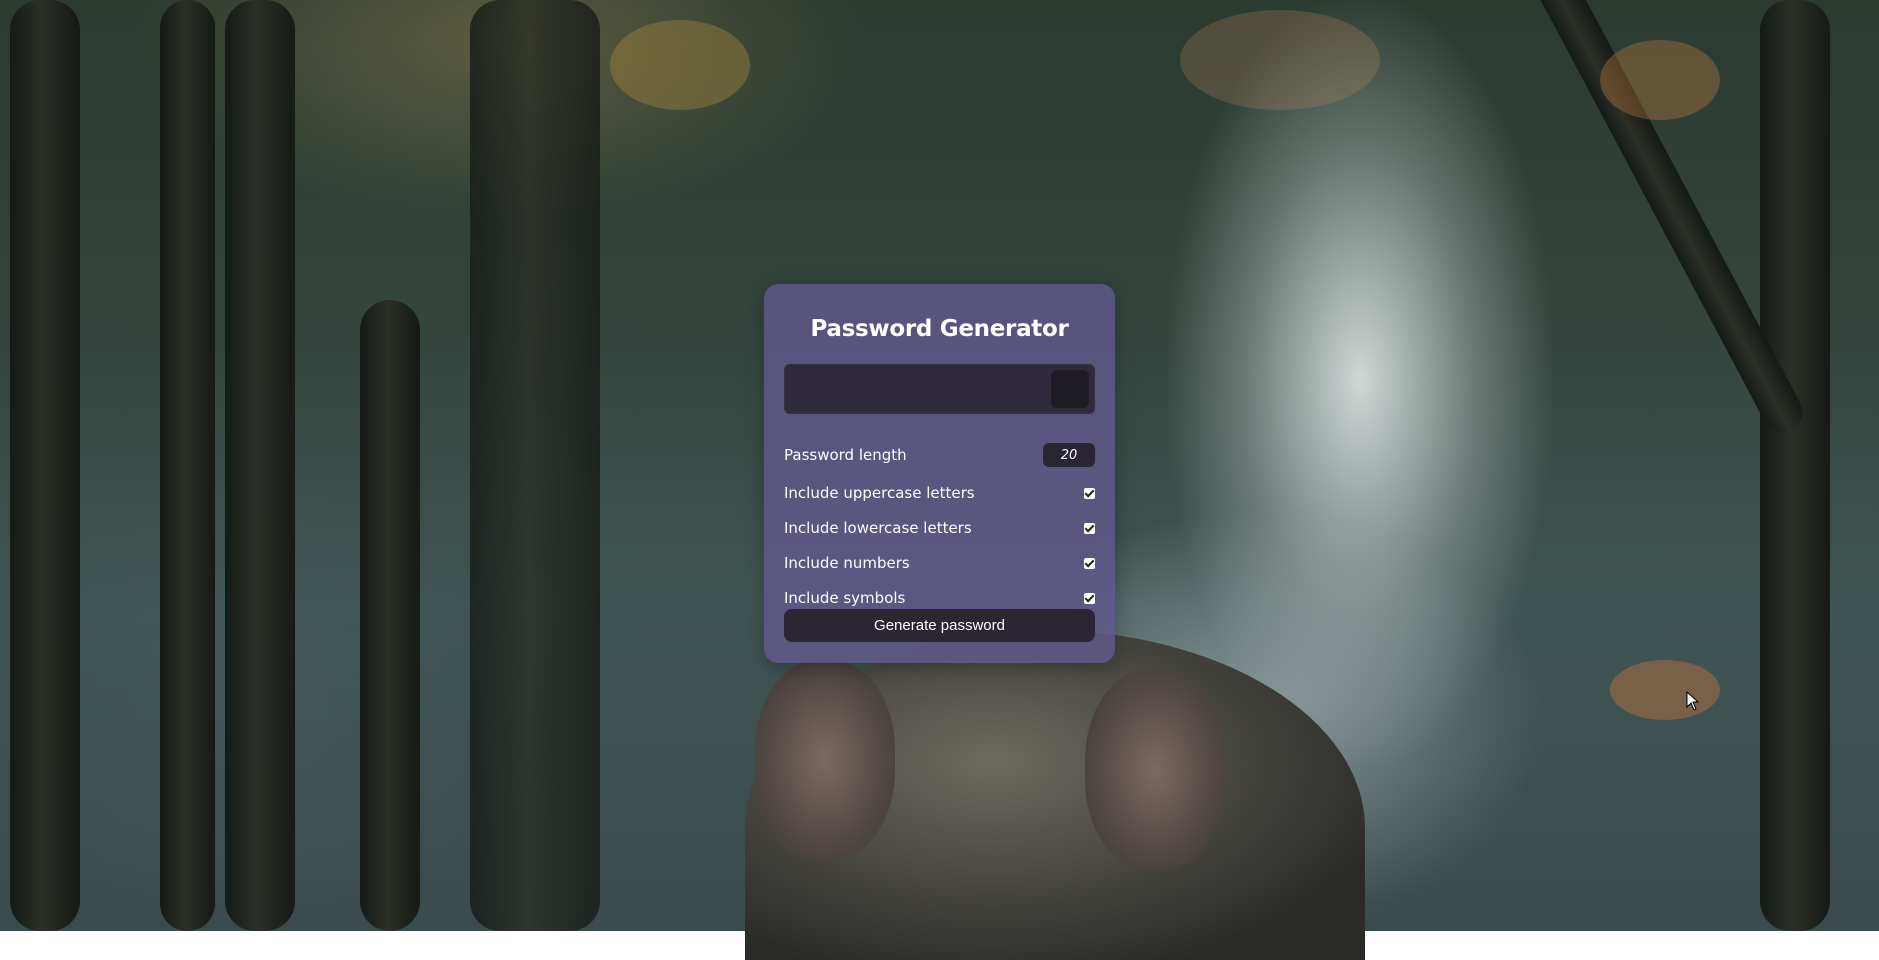 The height and width of the screenshot is (960, 1879). Describe the element at coordinates (845, 455) in the screenshot. I see `length-label: Password length` at that location.